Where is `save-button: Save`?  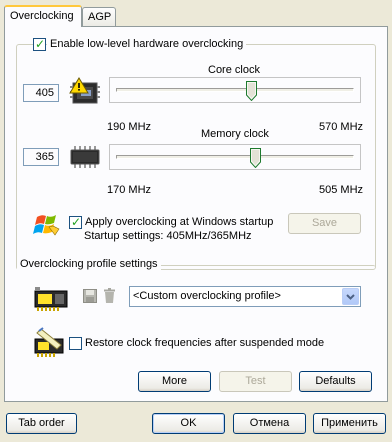
save-button: Save is located at coordinates (324, 223).